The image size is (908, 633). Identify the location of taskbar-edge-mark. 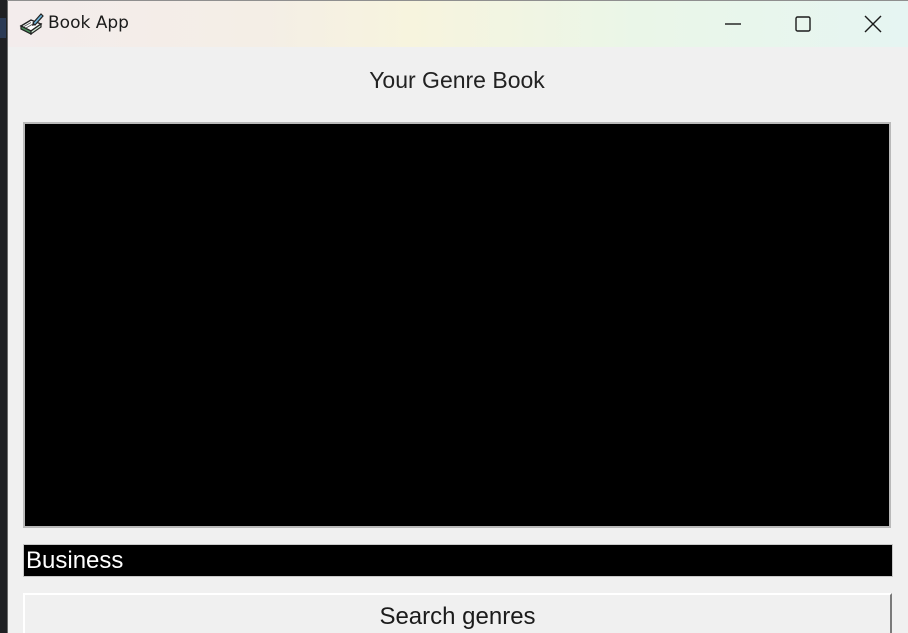
(3, 28).